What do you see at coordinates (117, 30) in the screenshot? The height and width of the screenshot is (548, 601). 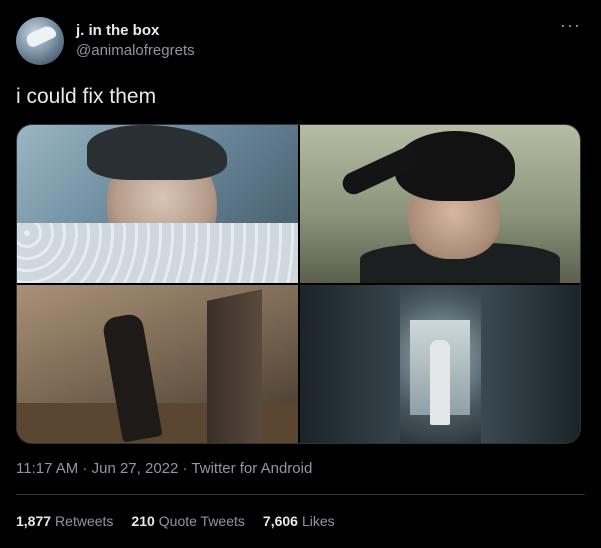 I see `author-name: j. in the box` at bounding box center [117, 30].